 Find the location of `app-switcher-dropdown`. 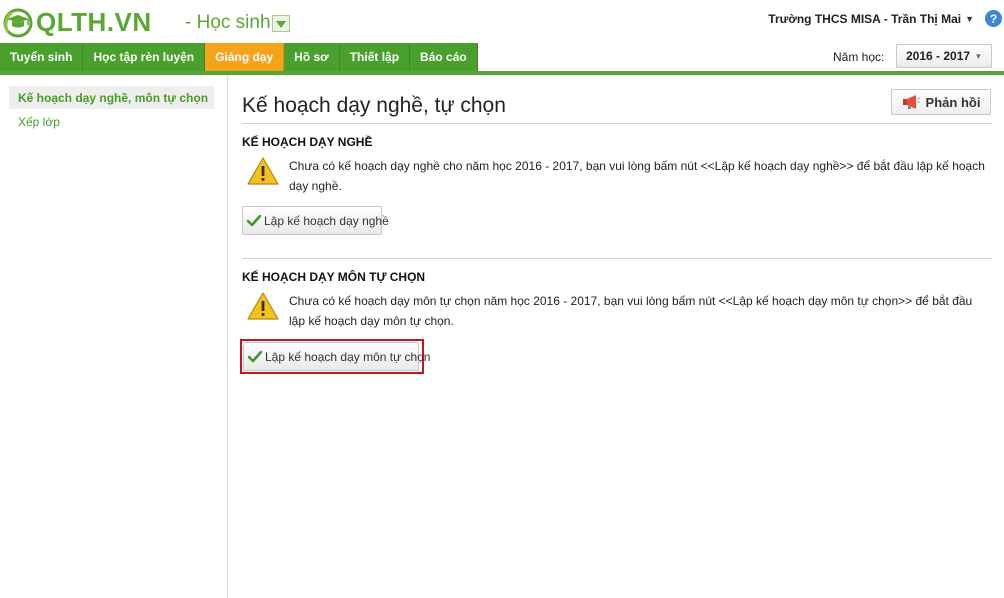

app-switcher-dropdown is located at coordinates (281, 23).